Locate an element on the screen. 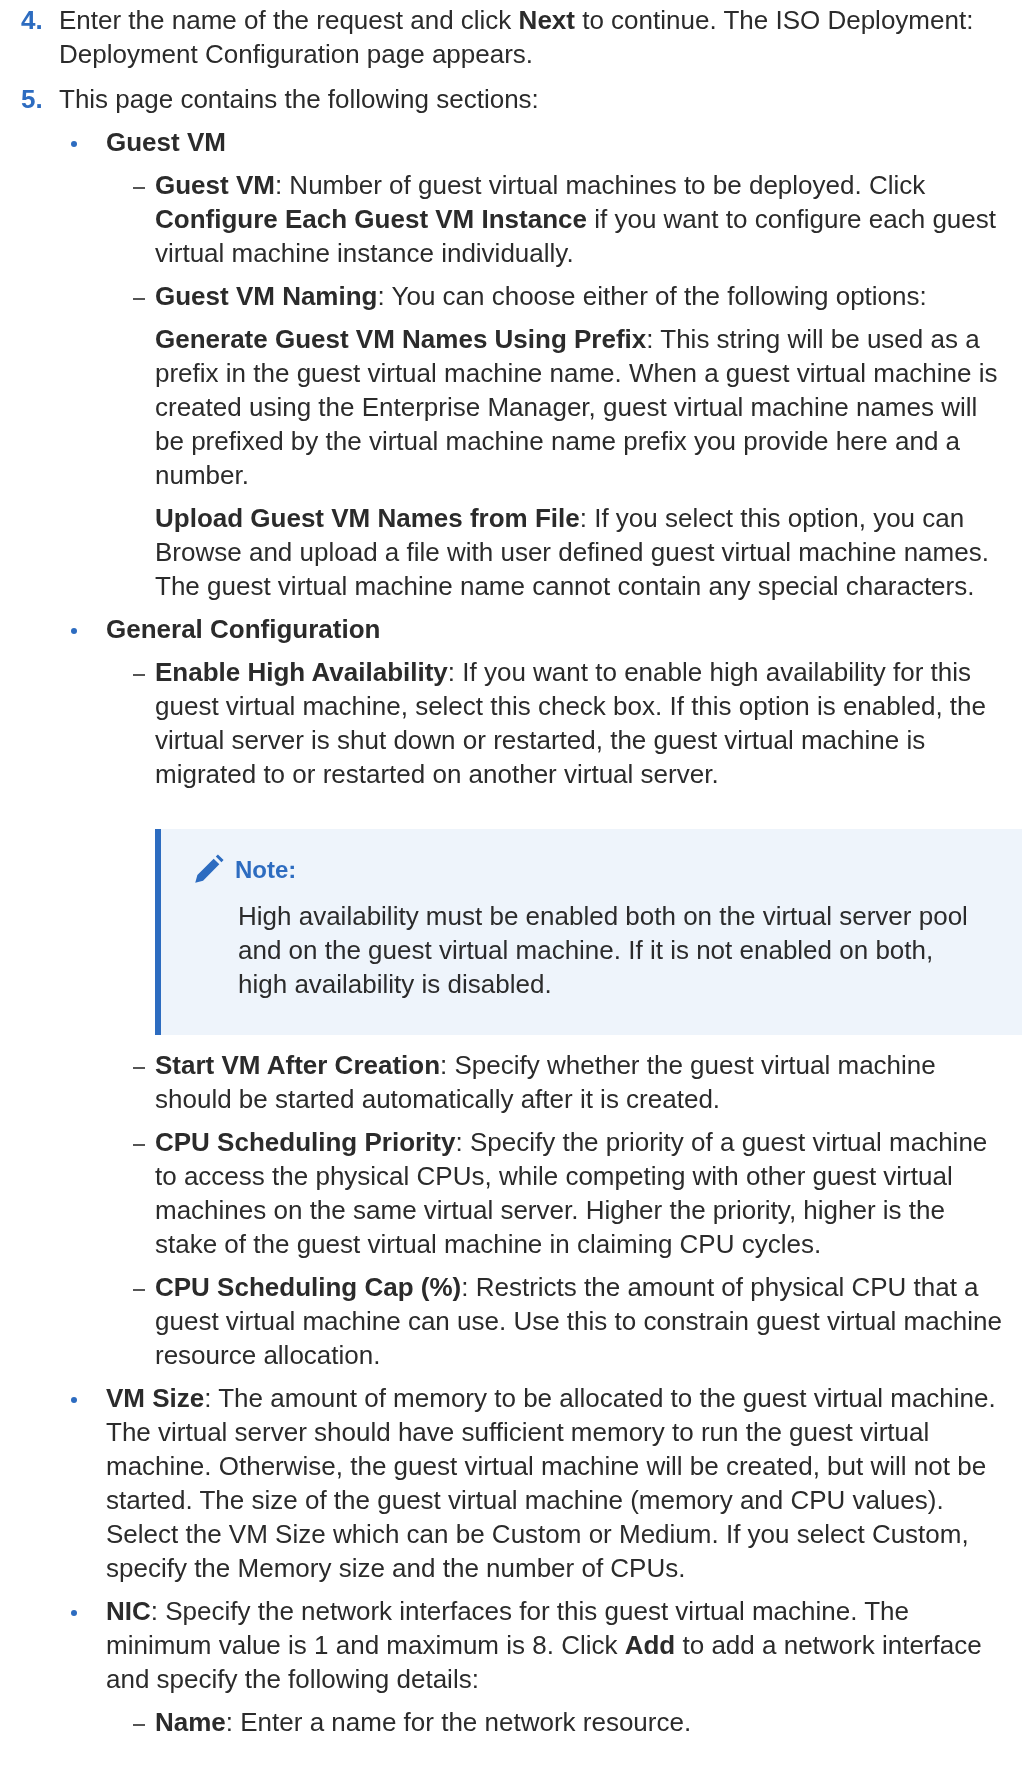 Image resolution: width=1022 pixels, height=1769 pixels. paragraph: Upload Guest VM Names from File: If you select this option, you can Browse and upload a file with user defined guest virtual machine names. The guest virtual machine name cannot contain any special characters. is located at coordinates (572, 552).